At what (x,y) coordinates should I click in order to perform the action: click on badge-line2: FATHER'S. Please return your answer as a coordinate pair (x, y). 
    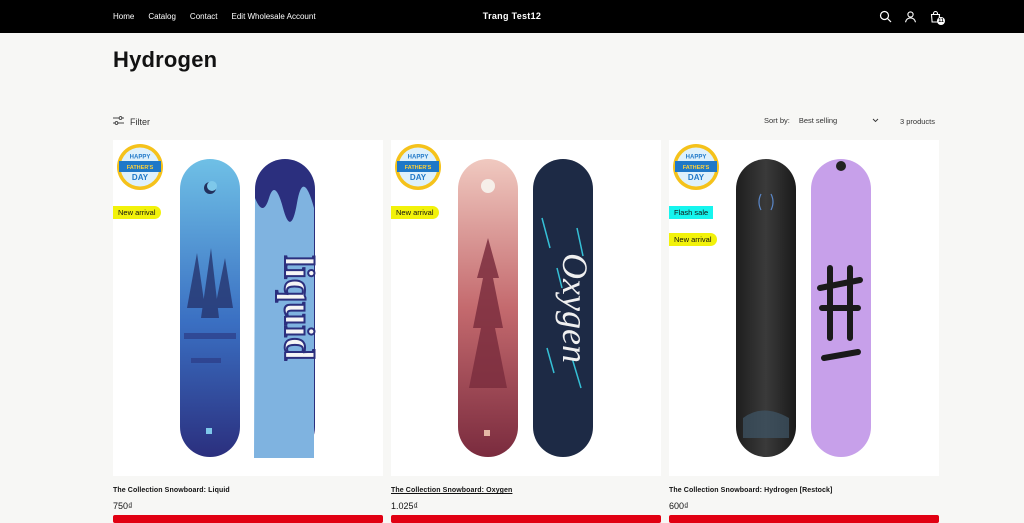
    Looking at the image, I should click on (140, 168).